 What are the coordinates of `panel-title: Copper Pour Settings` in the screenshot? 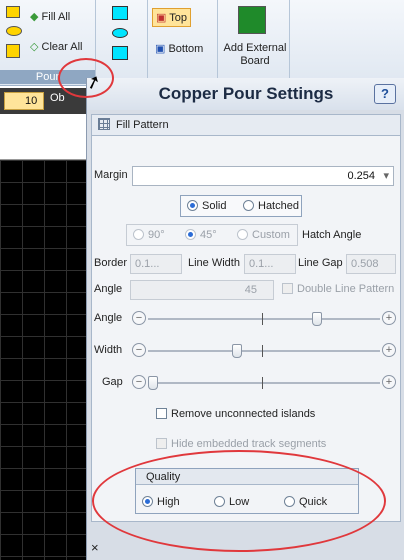 It's located at (245, 94).